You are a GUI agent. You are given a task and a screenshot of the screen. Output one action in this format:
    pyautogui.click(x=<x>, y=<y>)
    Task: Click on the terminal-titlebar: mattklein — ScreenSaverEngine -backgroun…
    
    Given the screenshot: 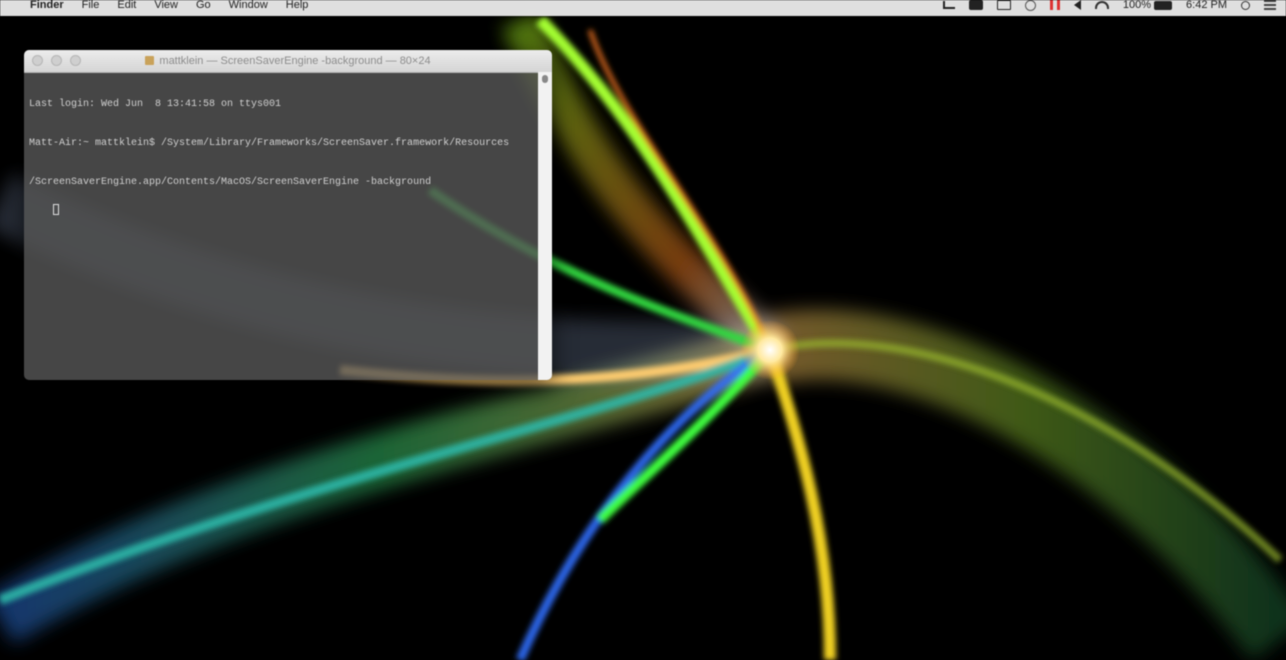 What is the action you would take?
    pyautogui.click(x=288, y=61)
    